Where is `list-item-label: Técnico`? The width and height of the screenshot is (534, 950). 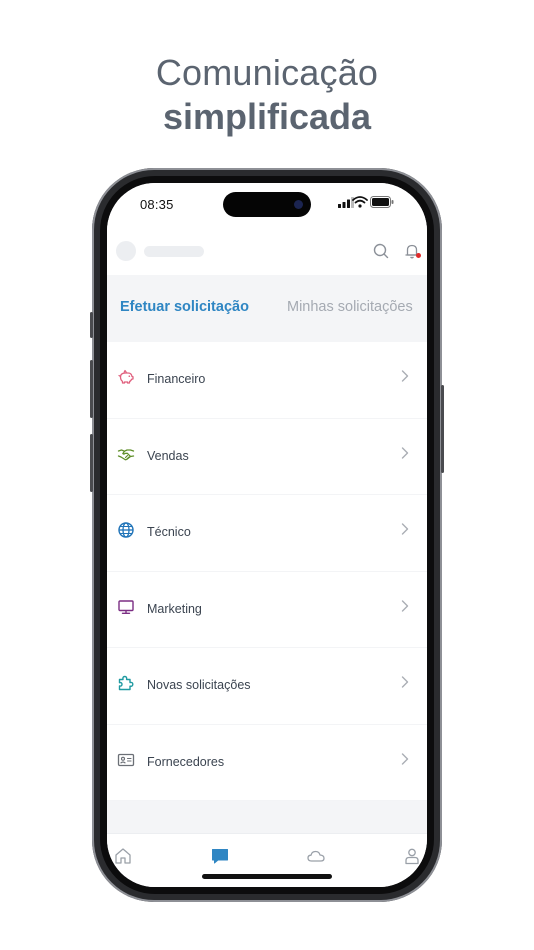
list-item-label: Técnico is located at coordinates (169, 532).